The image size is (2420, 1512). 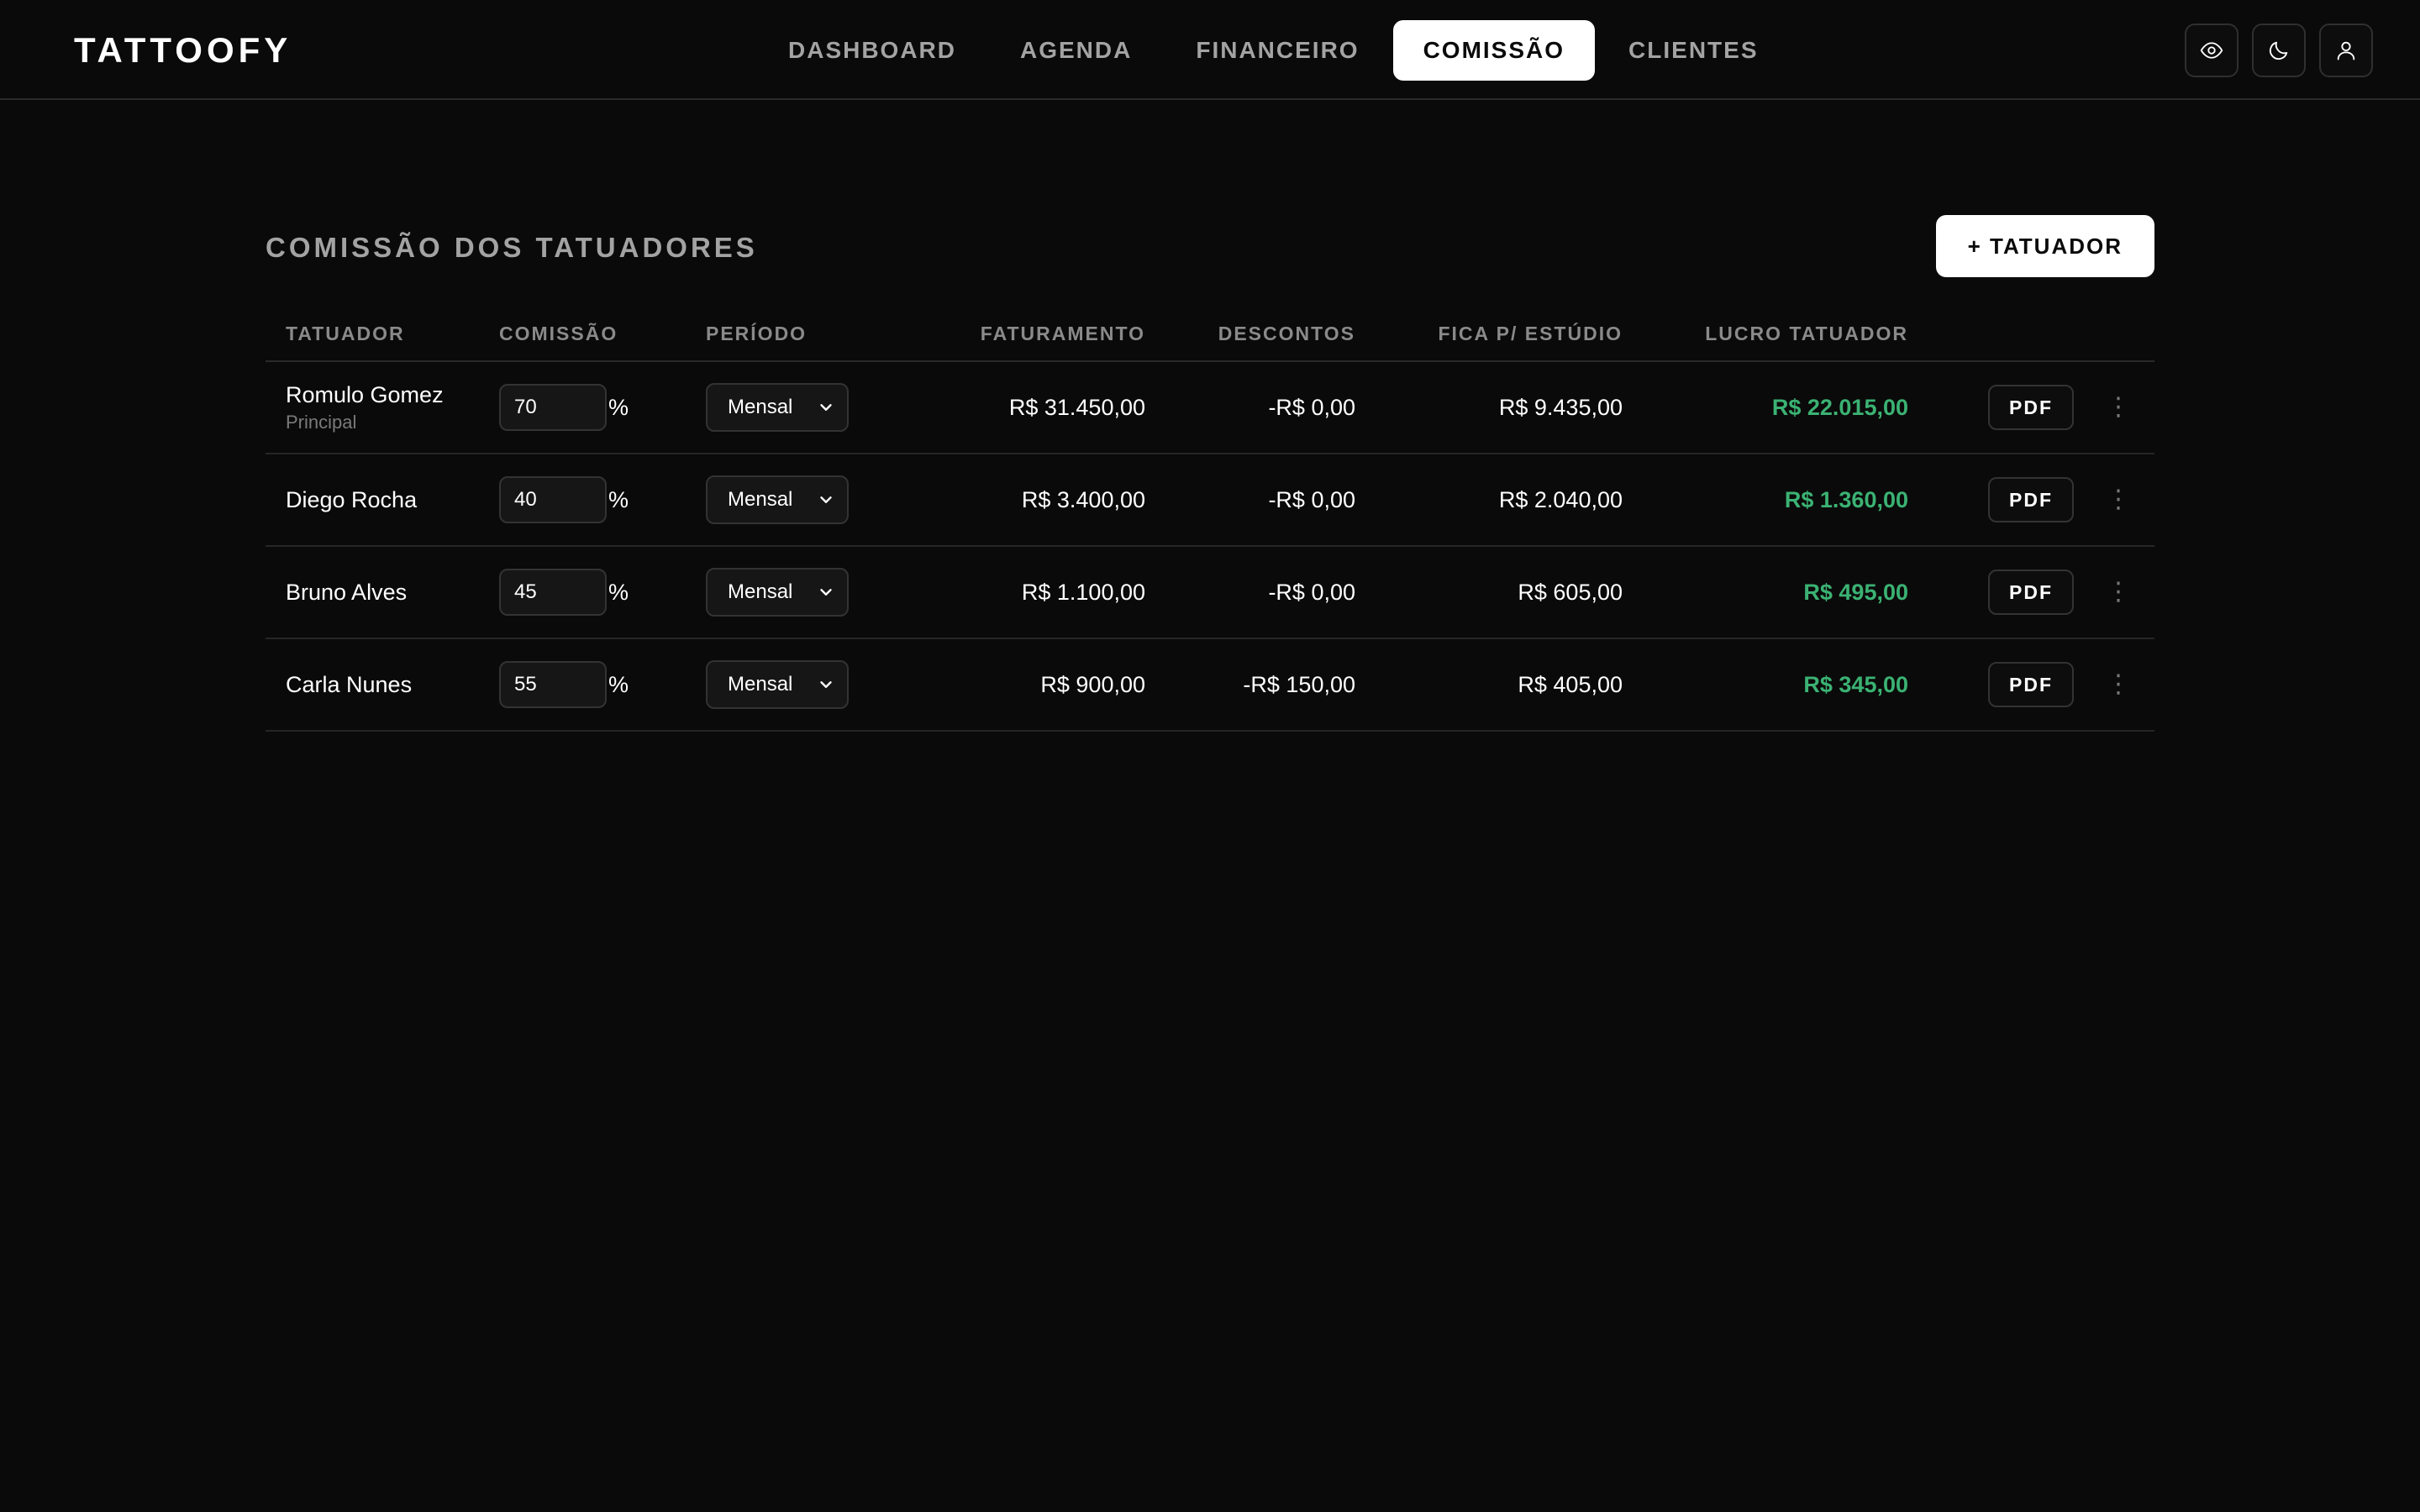 I want to click on faturamento-value: R$ 900,00, so click(x=1022, y=685).